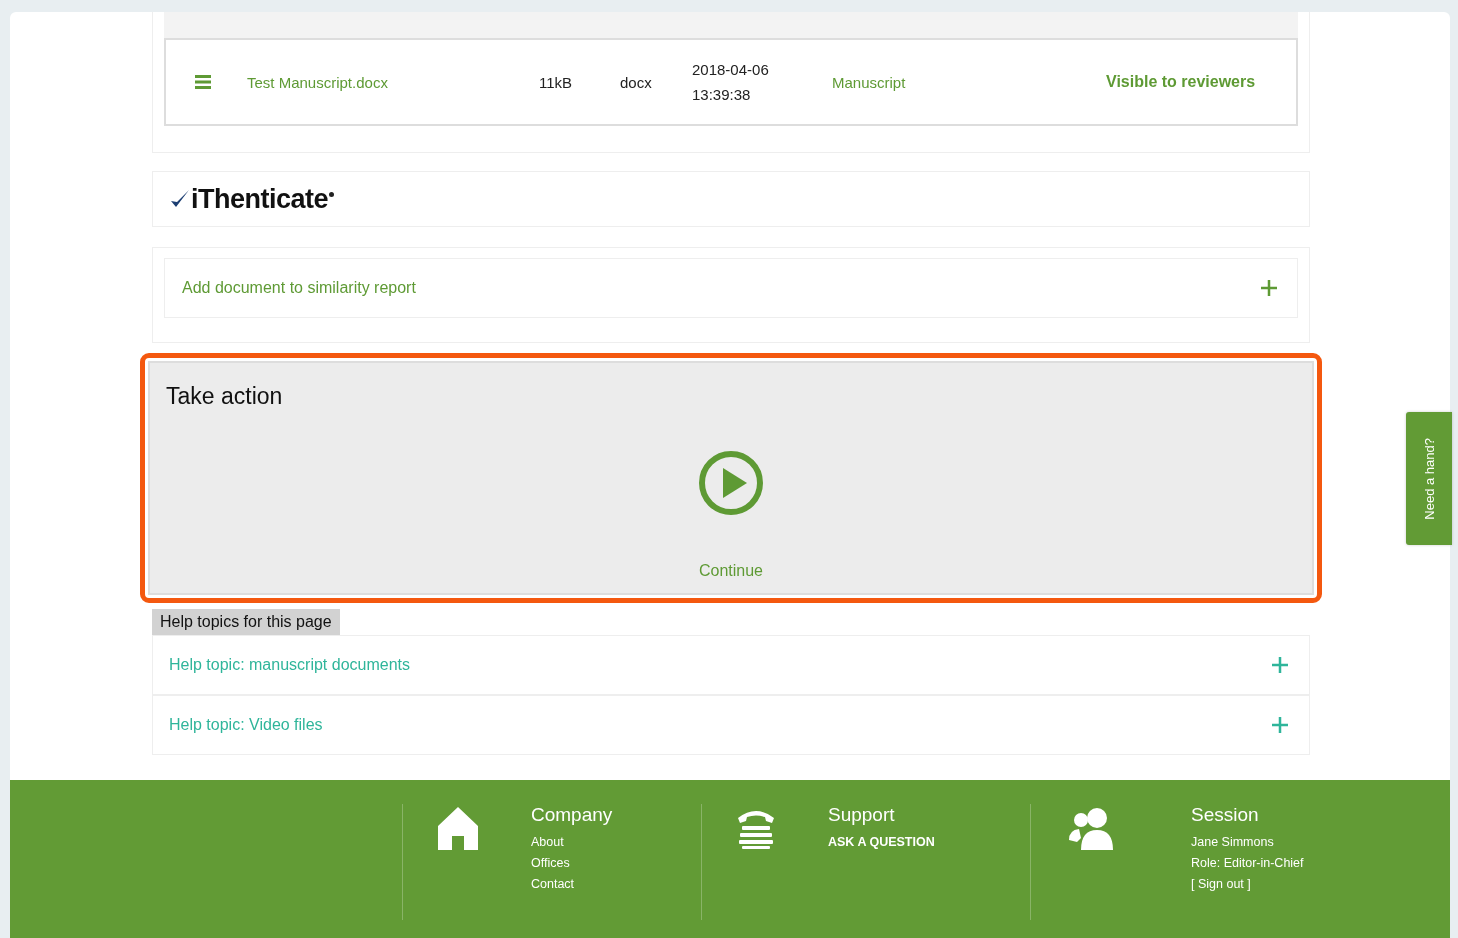  Describe the element at coordinates (1225, 815) in the screenshot. I see `footer-heading: Session` at that location.